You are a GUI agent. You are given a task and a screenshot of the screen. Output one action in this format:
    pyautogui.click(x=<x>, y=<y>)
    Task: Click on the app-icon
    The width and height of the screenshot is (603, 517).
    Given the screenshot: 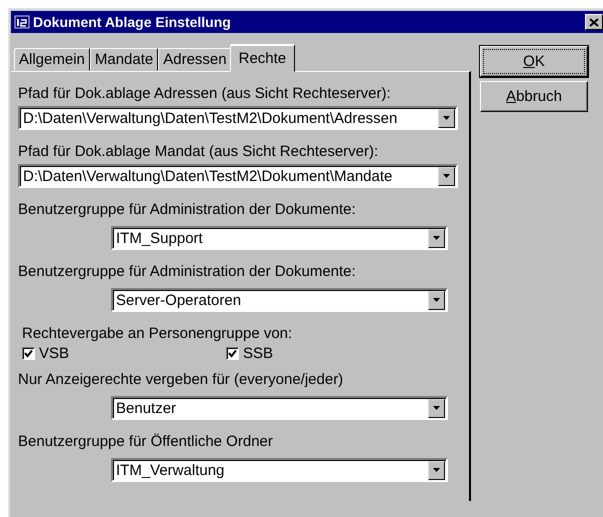 What is the action you would take?
    pyautogui.click(x=22, y=22)
    